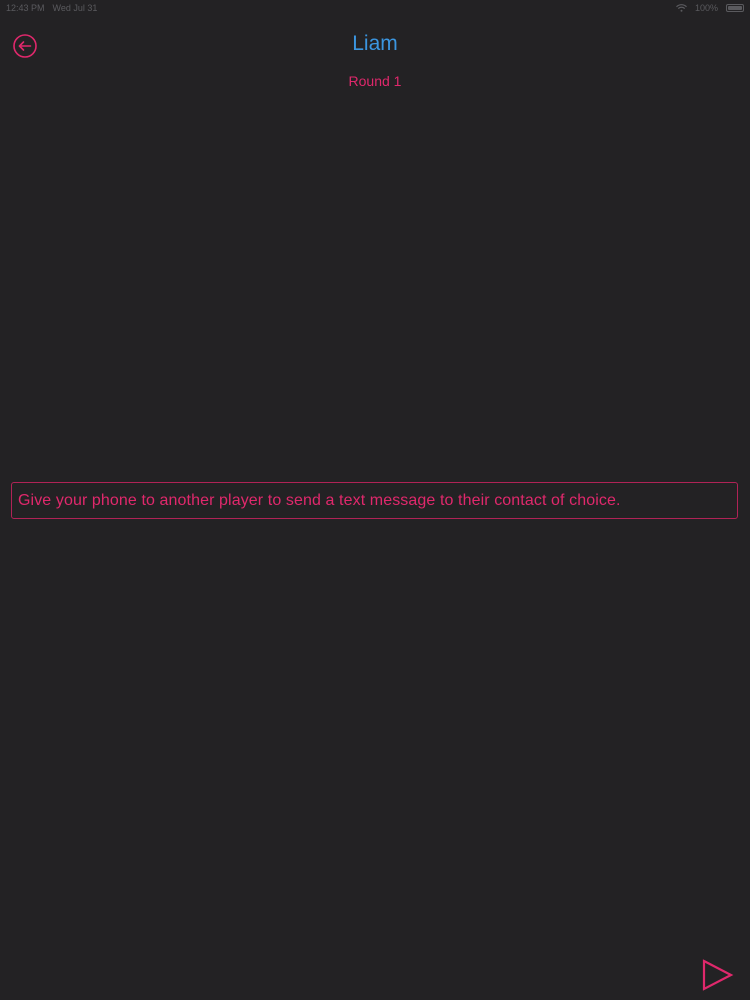 The height and width of the screenshot is (1000, 750). I want to click on status-bar: 12:43 PM Wed Jul 31 100%, so click(375, 8).